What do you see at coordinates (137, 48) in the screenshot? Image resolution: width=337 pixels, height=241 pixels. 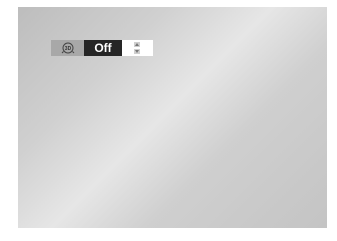 I see `adjust-arrows` at bounding box center [137, 48].